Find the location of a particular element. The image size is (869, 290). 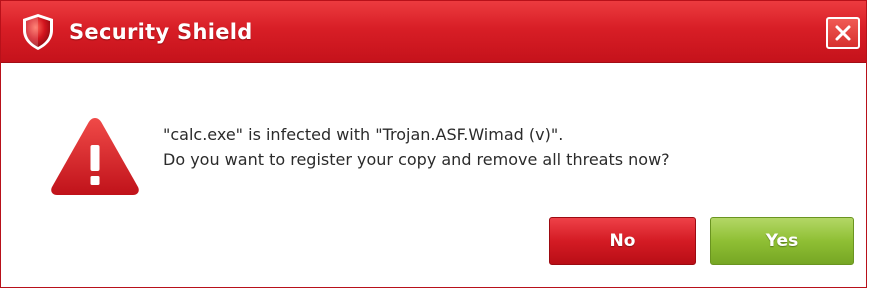

shield-icon is located at coordinates (38, 32).